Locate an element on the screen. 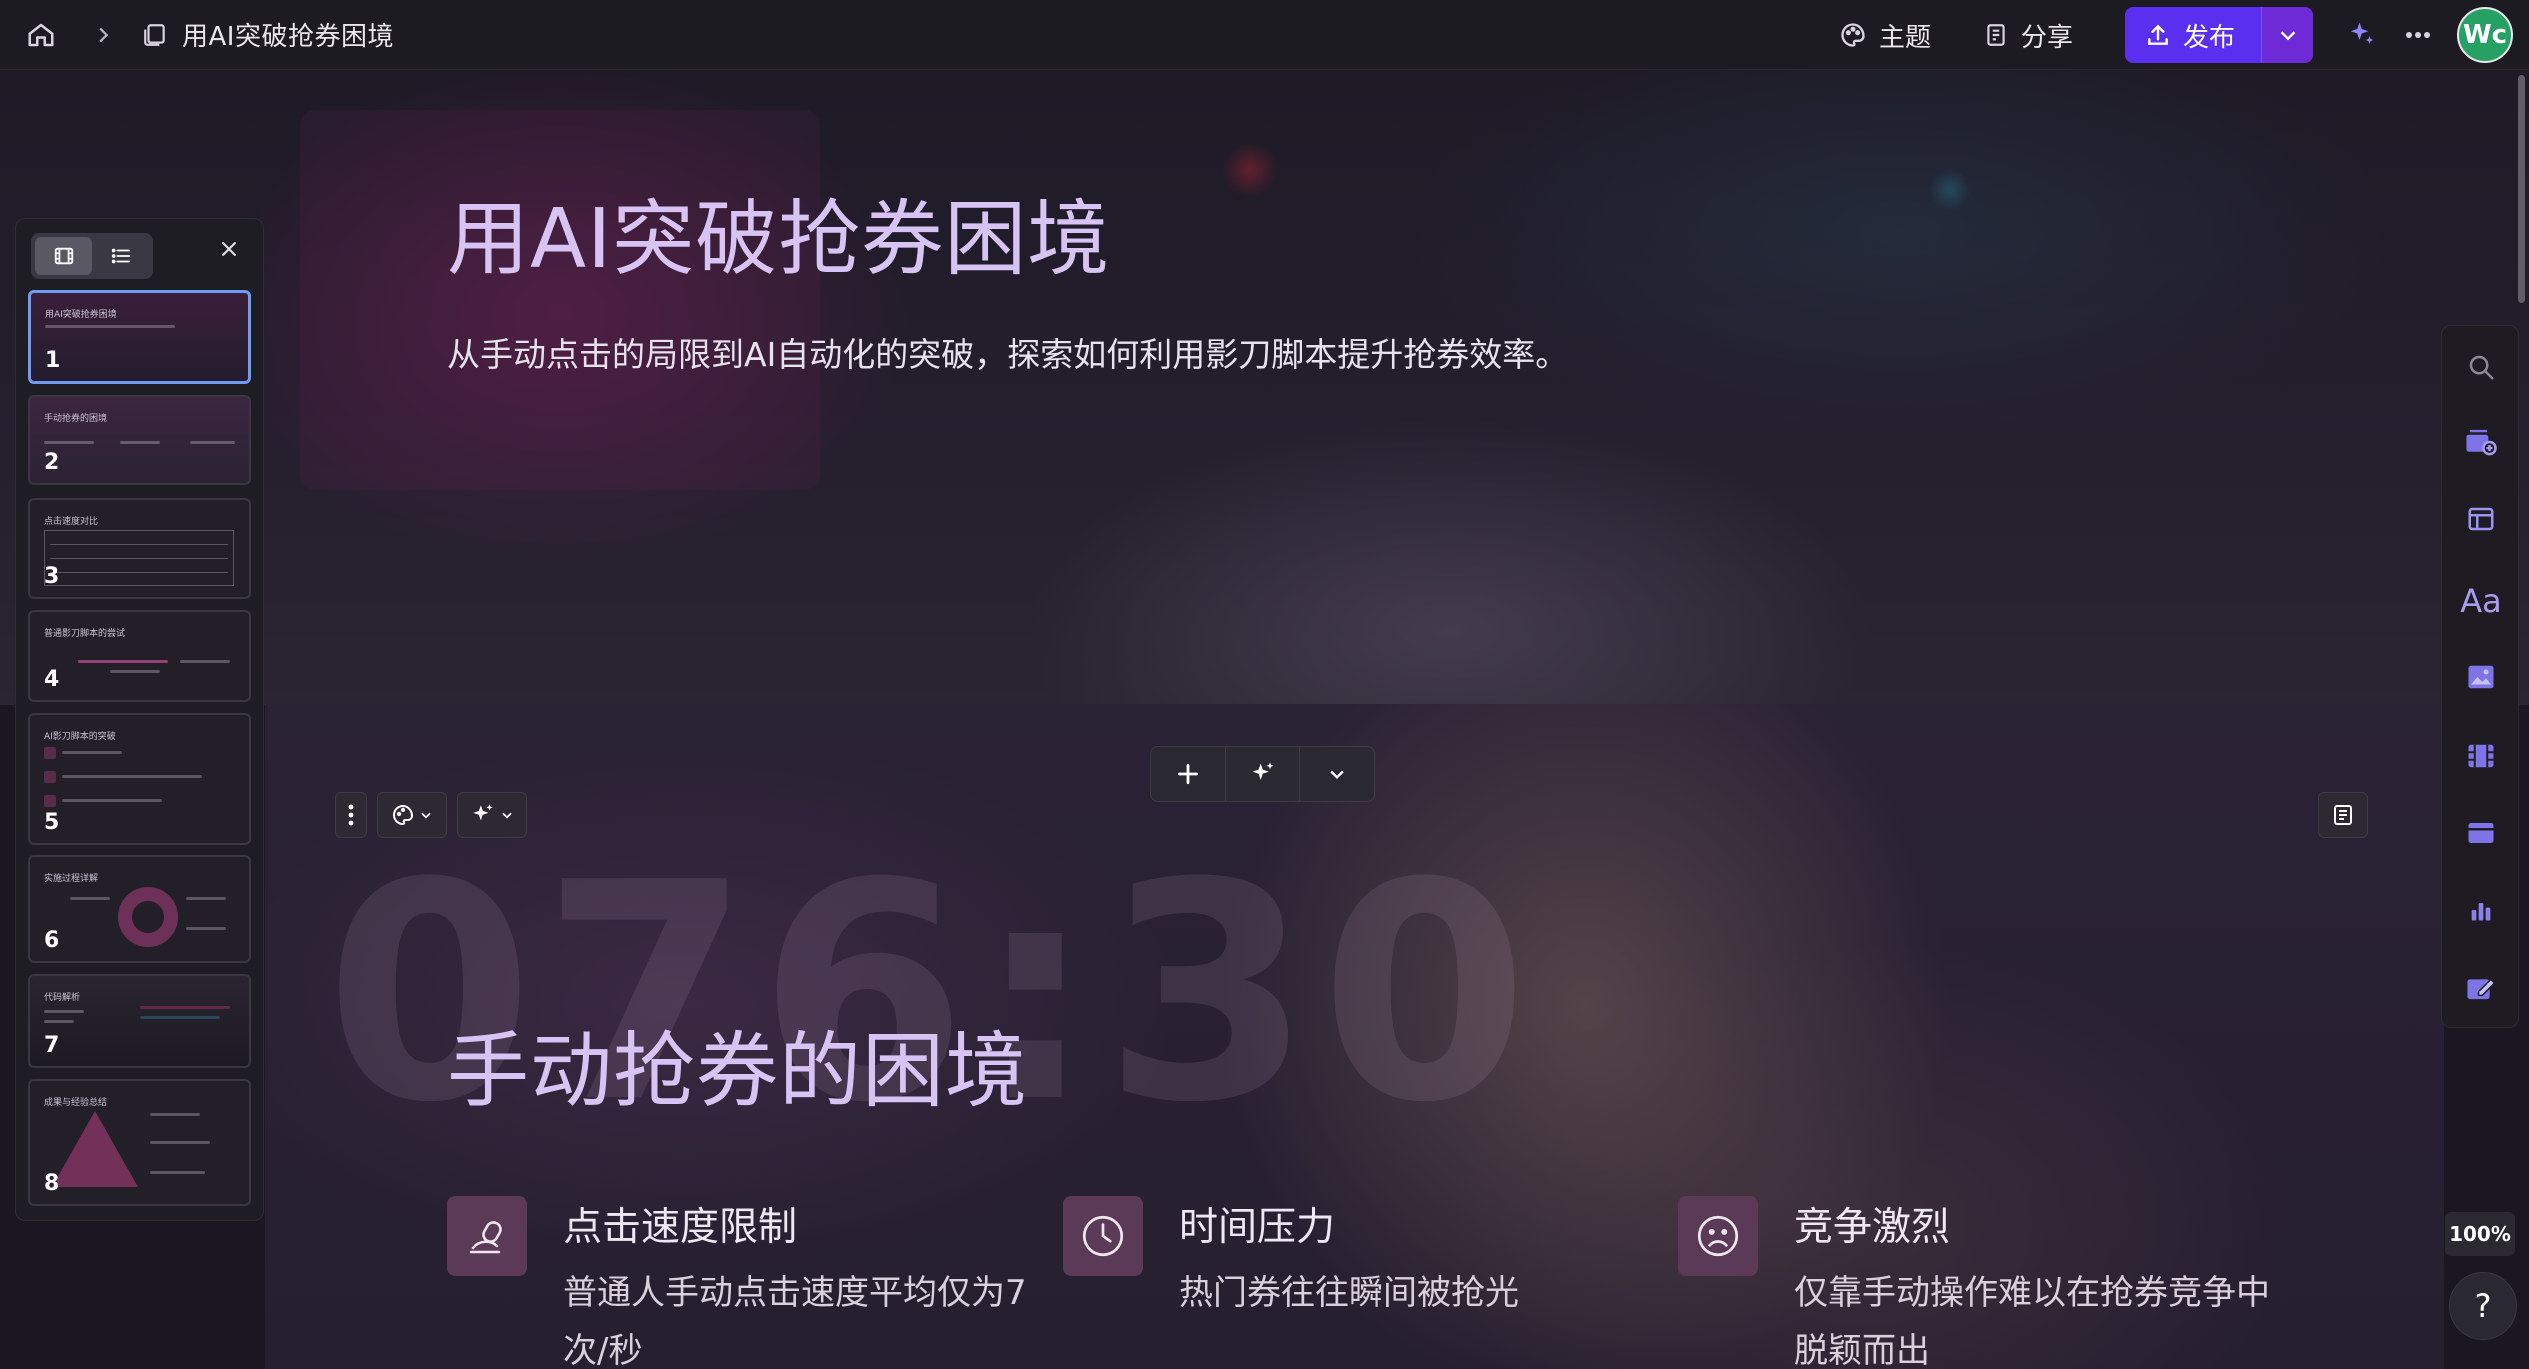  thumbnail-number: 7 is located at coordinates (52, 1045).